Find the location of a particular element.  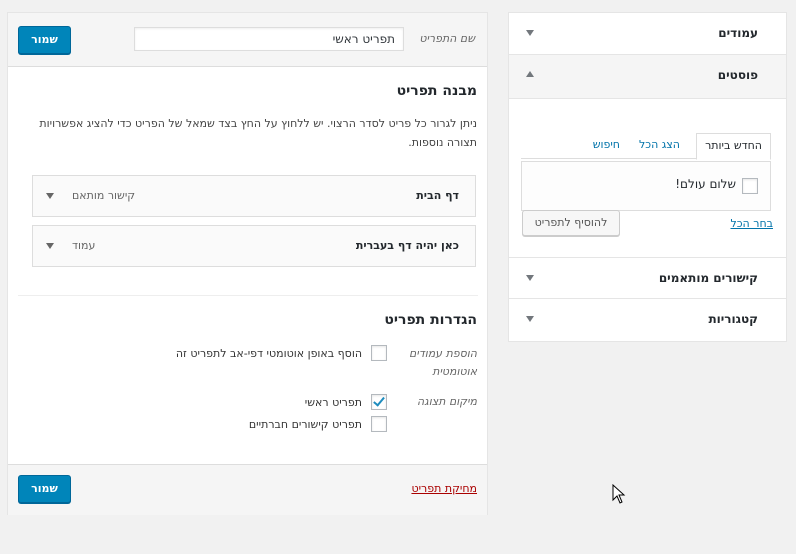

posts-list: שלום עולם! is located at coordinates (646, 186).